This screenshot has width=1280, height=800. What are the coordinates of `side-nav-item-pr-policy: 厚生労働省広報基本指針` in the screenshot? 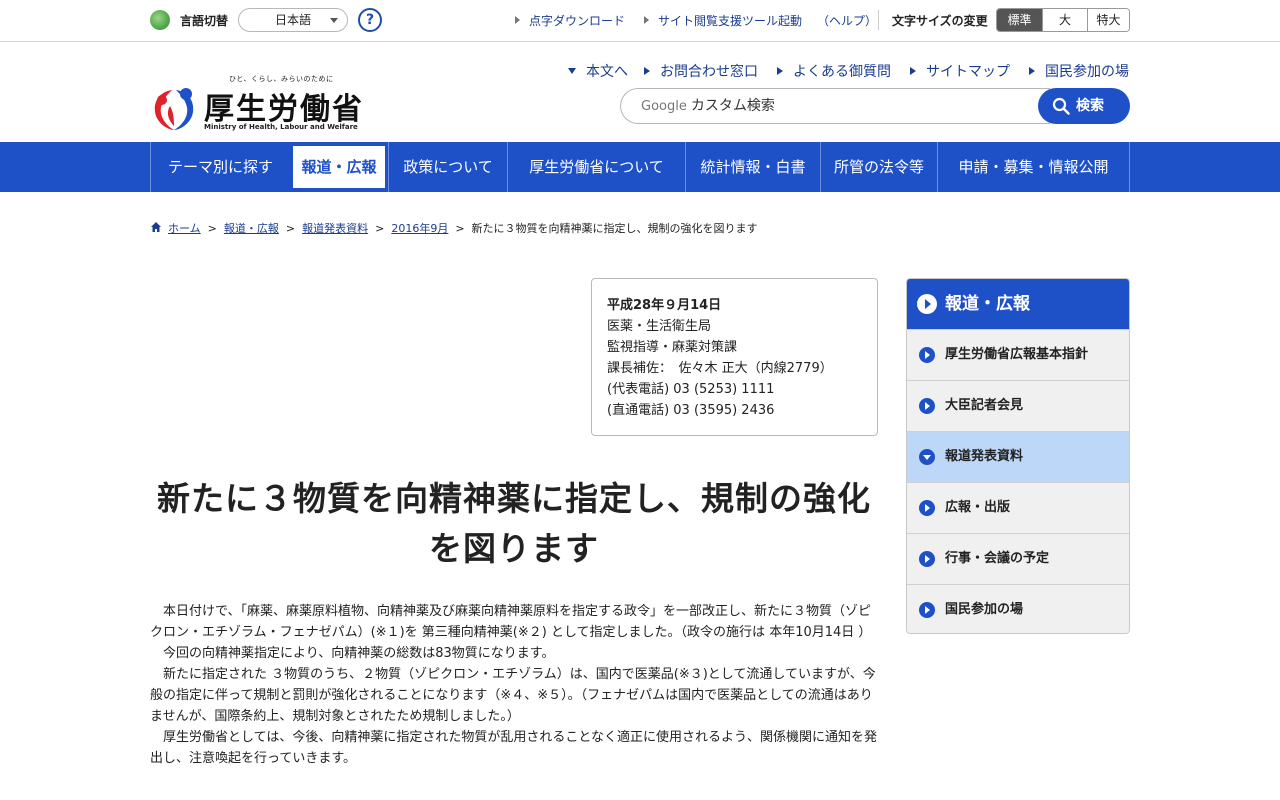 It's located at (1018, 354).